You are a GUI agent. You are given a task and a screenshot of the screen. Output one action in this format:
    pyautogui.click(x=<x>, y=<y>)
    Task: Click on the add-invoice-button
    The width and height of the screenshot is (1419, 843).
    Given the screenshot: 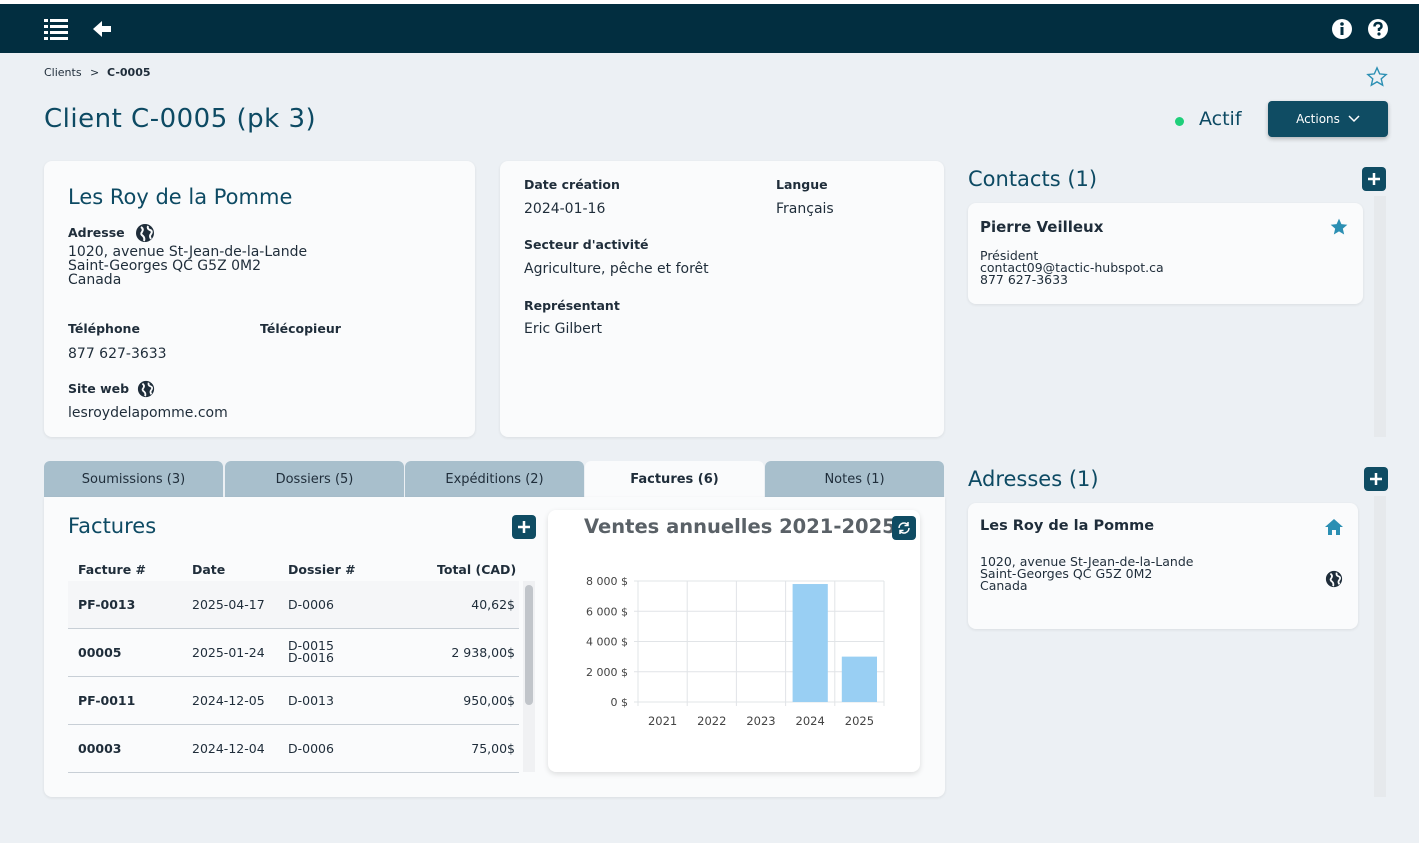 What is the action you would take?
    pyautogui.click(x=524, y=527)
    